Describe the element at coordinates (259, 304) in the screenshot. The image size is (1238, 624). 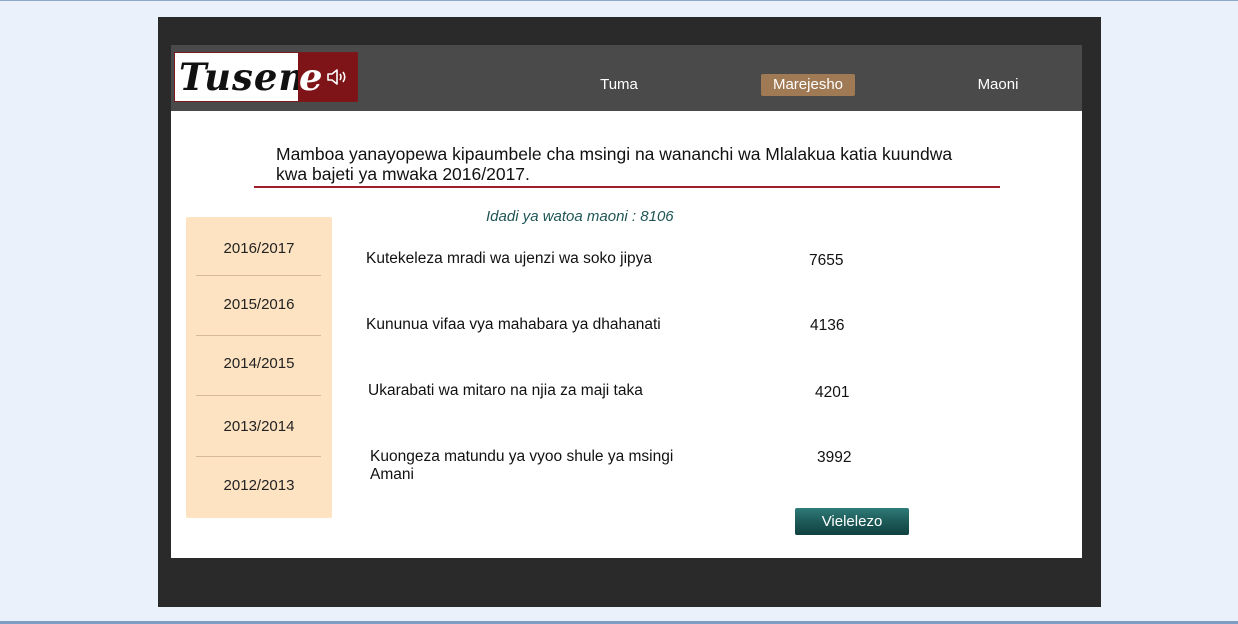
I see `sidebar-item-2015-2016: 2015/2016` at that location.